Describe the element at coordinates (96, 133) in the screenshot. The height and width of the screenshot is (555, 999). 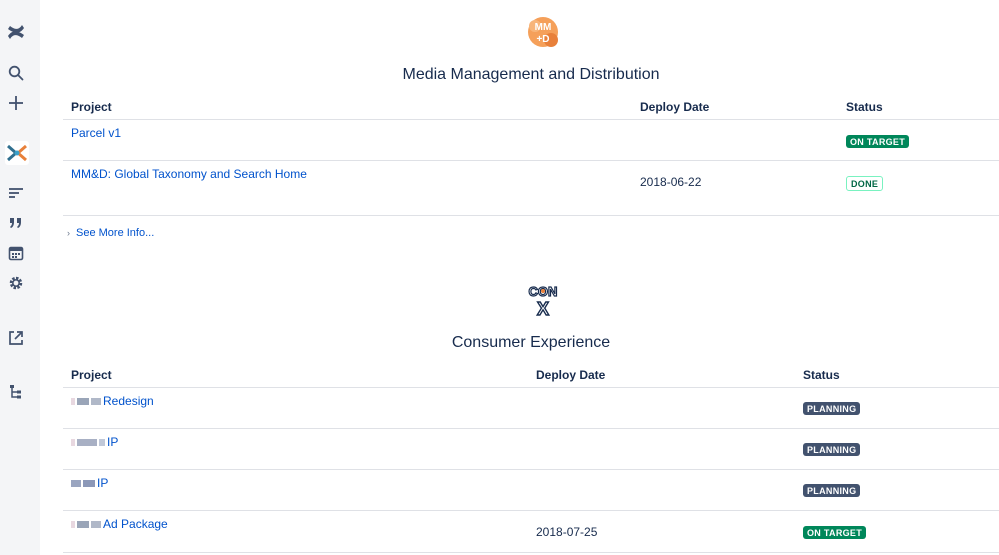
I see `project-link: Parcel v1` at that location.